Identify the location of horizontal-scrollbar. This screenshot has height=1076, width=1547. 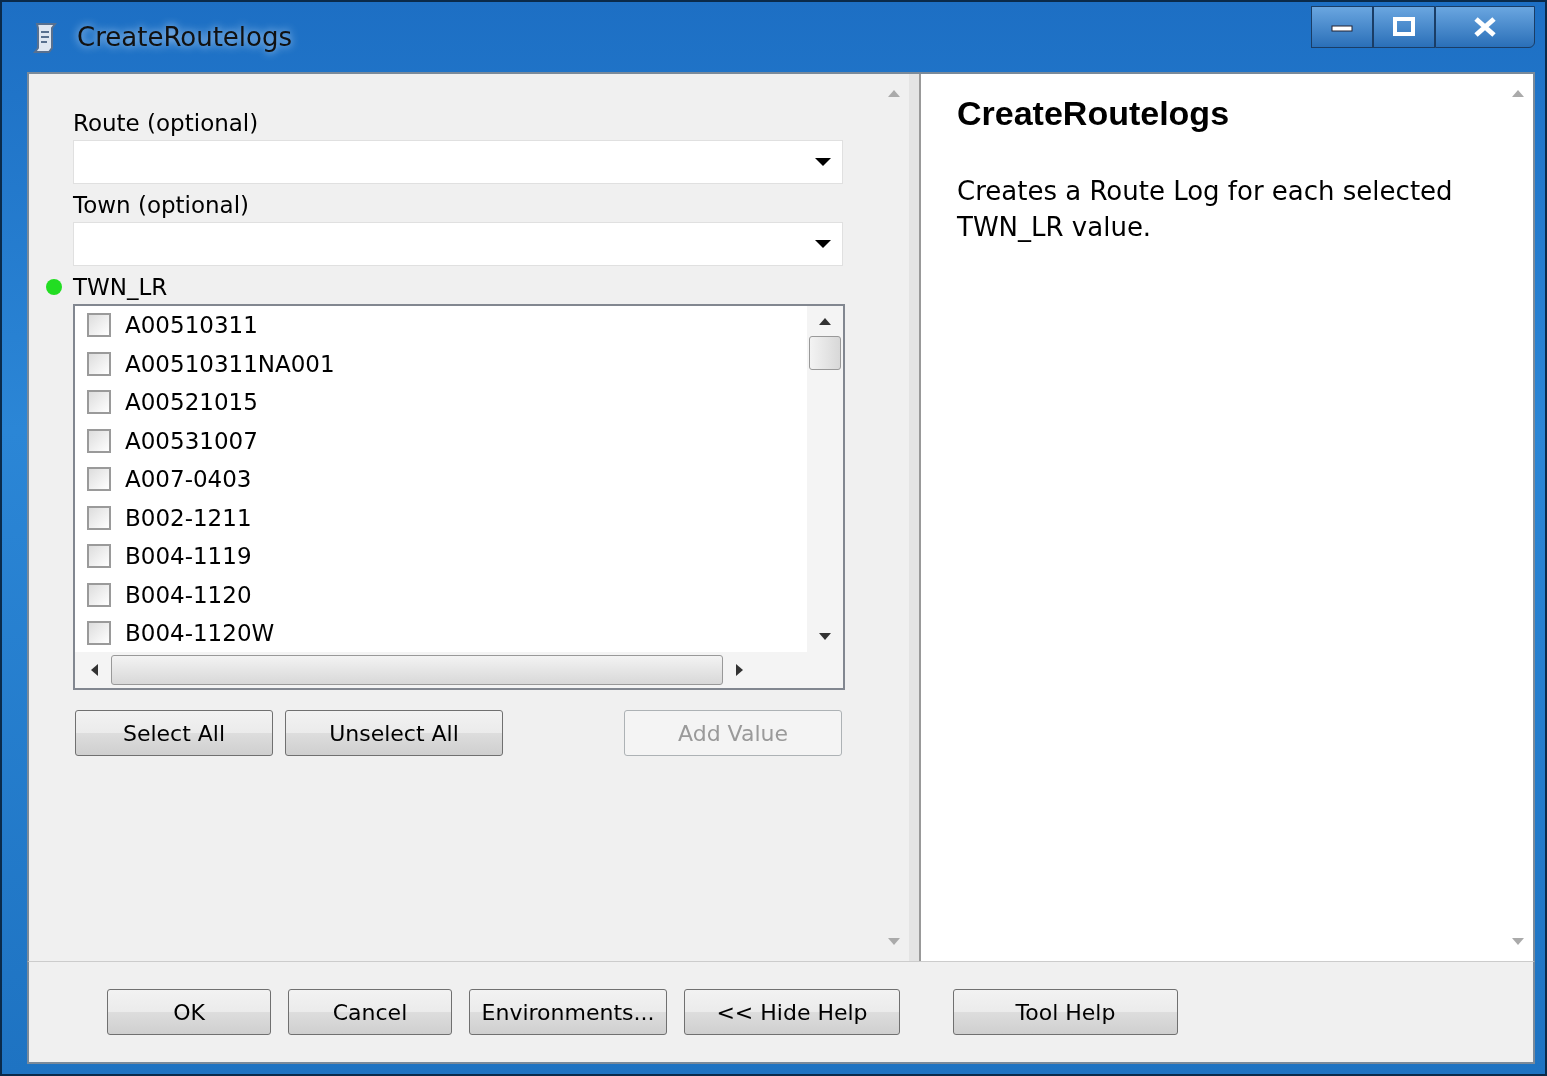
(459, 670).